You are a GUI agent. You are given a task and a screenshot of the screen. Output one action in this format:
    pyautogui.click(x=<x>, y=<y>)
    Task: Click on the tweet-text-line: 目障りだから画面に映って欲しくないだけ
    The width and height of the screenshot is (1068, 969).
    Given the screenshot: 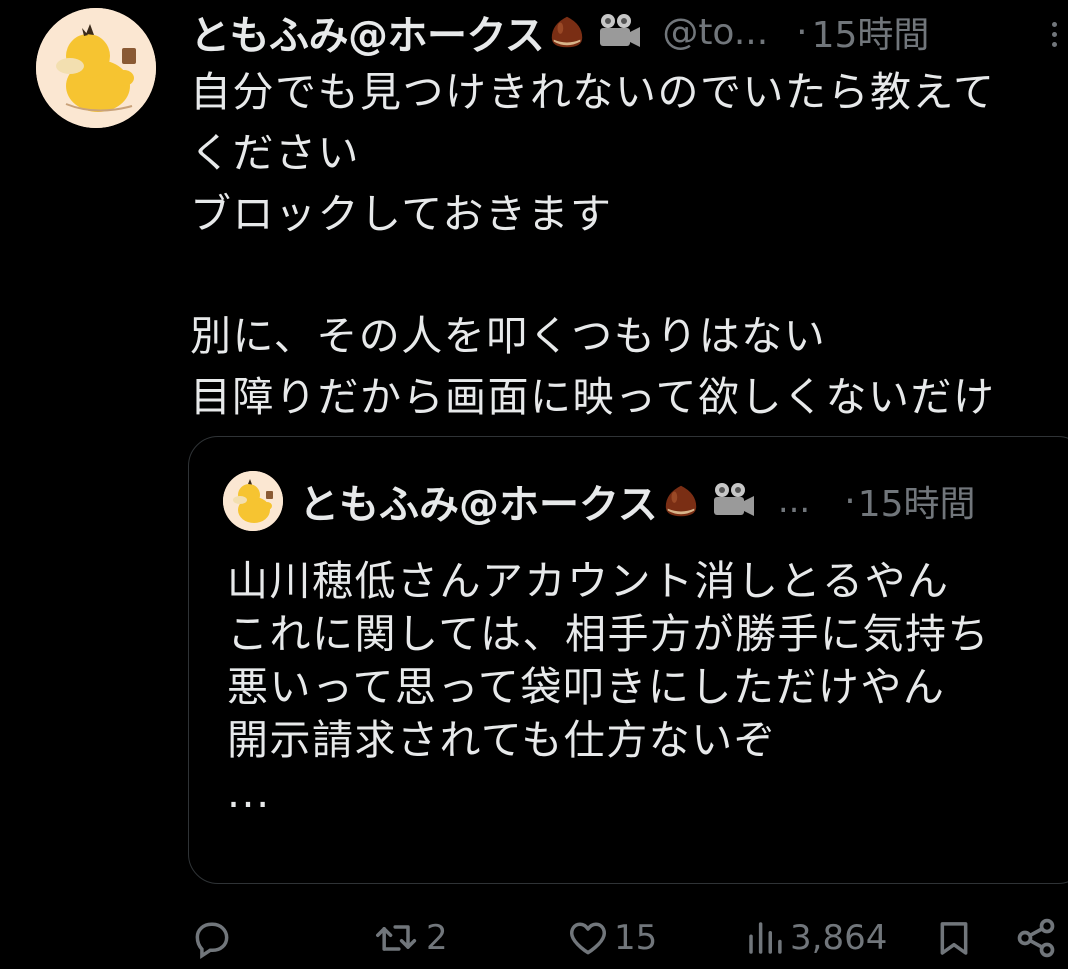 What is the action you would take?
    pyautogui.click(x=593, y=397)
    